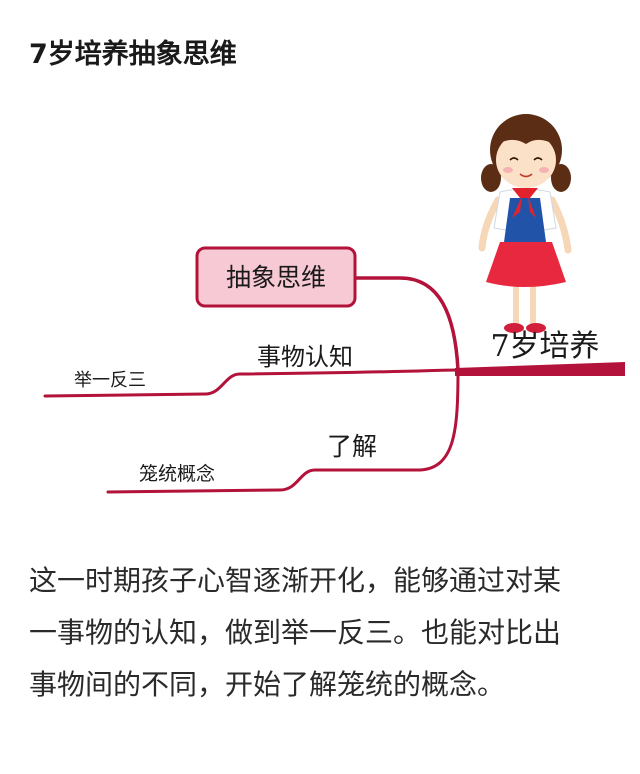 The image size is (640, 774). What do you see at coordinates (305, 357) in the screenshot?
I see `branch-cognition-label: 事物认知` at bounding box center [305, 357].